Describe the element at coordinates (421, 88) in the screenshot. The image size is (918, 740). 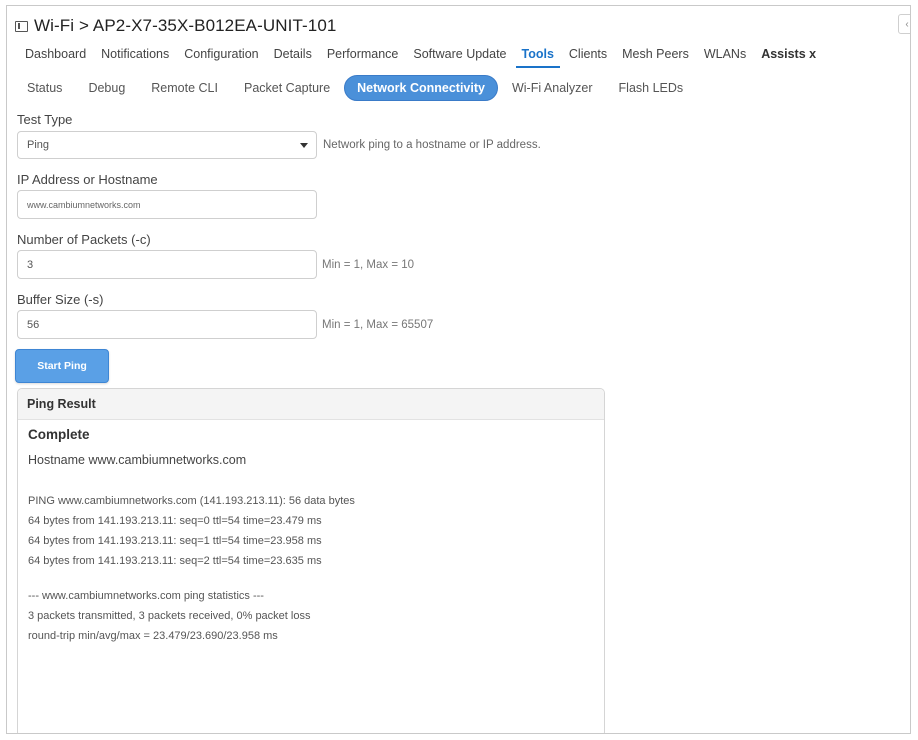
I see `subtab-network-connectivity: Network Connectivity` at that location.